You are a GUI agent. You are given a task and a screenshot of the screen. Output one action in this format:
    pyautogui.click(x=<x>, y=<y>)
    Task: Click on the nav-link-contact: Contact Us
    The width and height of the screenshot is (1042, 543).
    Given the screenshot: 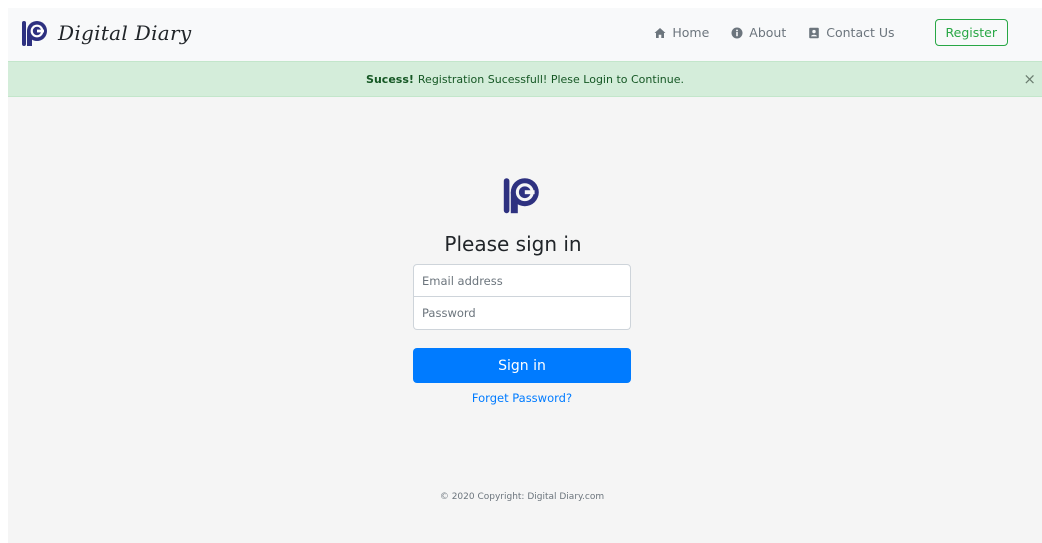 What is the action you would take?
    pyautogui.click(x=851, y=32)
    